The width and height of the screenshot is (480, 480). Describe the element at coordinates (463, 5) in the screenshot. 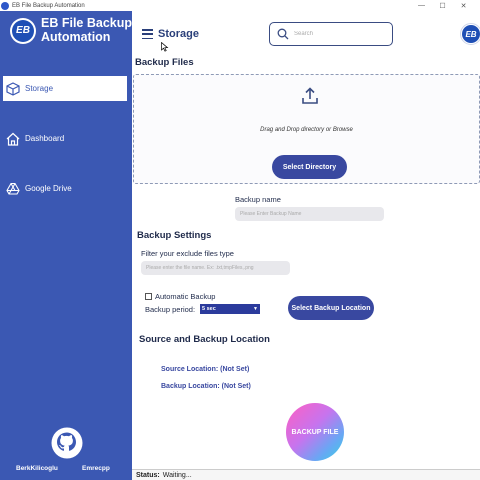

I see `close-button: ✕` at that location.